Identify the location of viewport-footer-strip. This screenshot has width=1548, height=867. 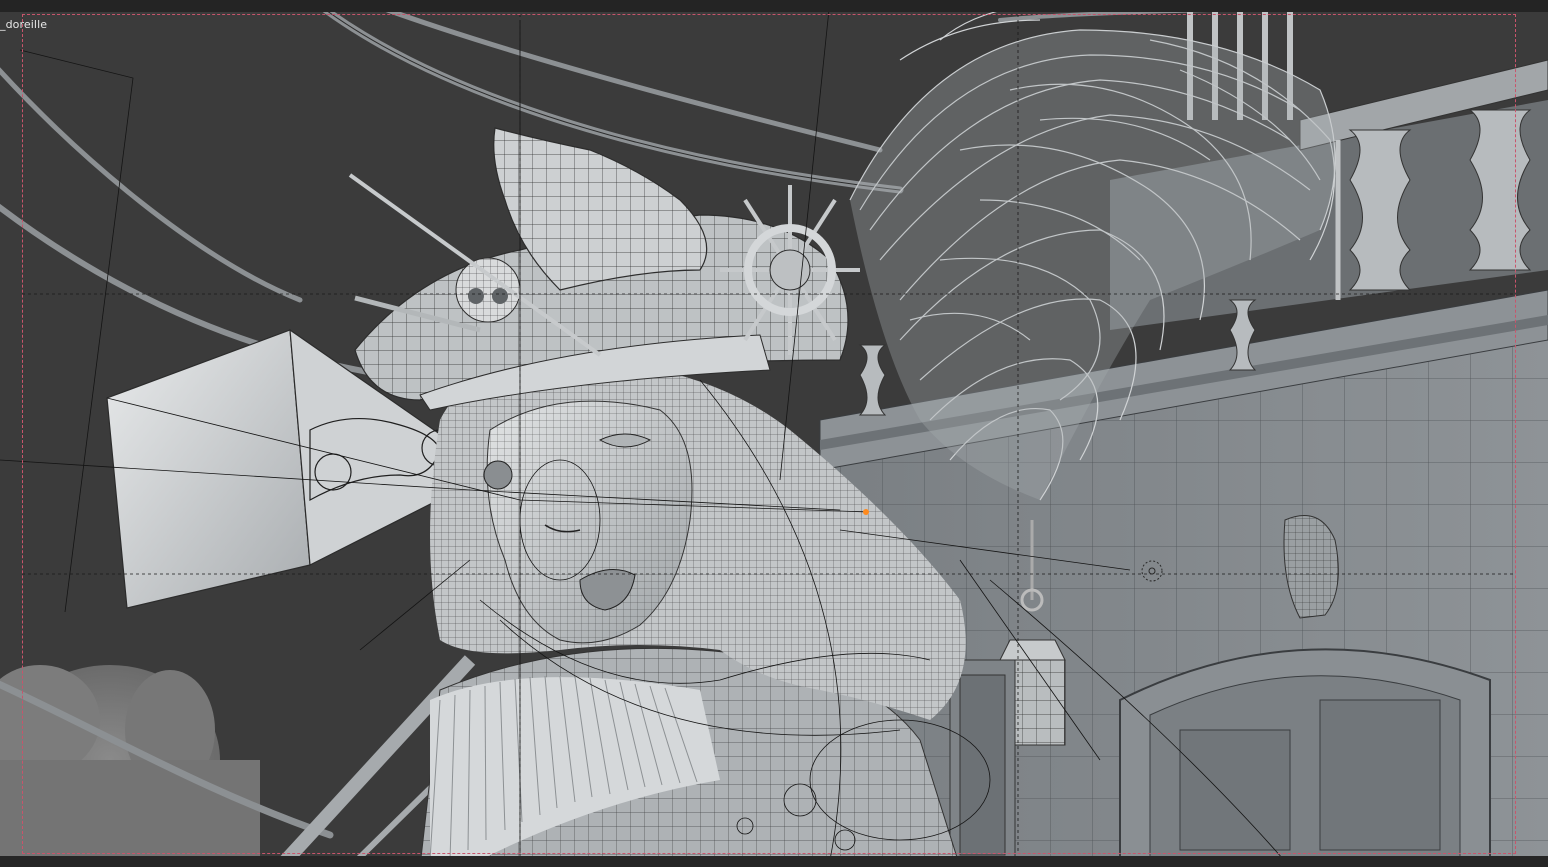
(774, 861).